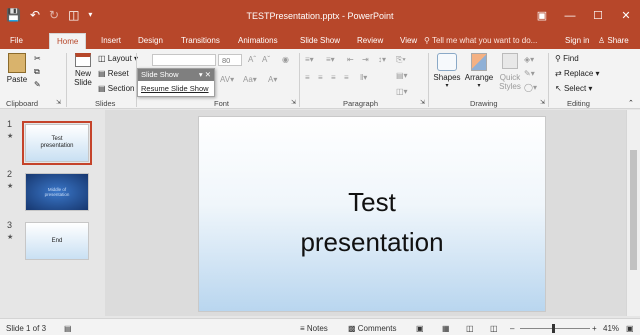  I want to click on reset-icon: ▤, so click(103, 73).